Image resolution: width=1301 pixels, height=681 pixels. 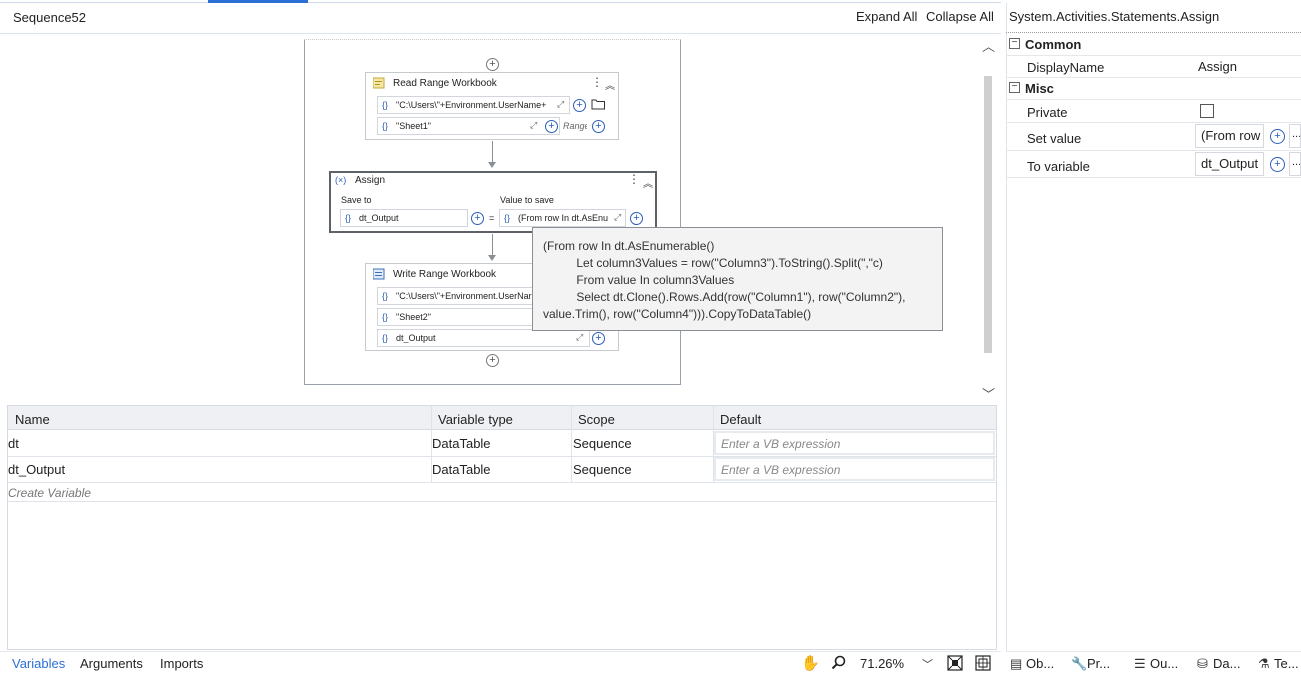 What do you see at coordinates (960, 16) in the screenshot?
I see `collapse-all-button: Collapse All` at bounding box center [960, 16].